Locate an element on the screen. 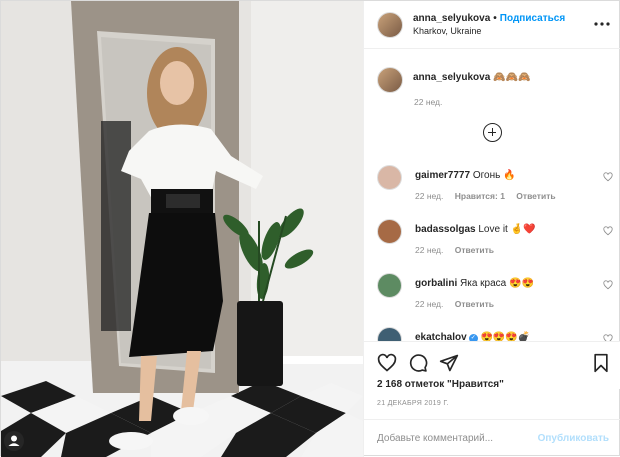 The width and height of the screenshot is (620, 457). more-horizontal-icon is located at coordinates (602, 21).